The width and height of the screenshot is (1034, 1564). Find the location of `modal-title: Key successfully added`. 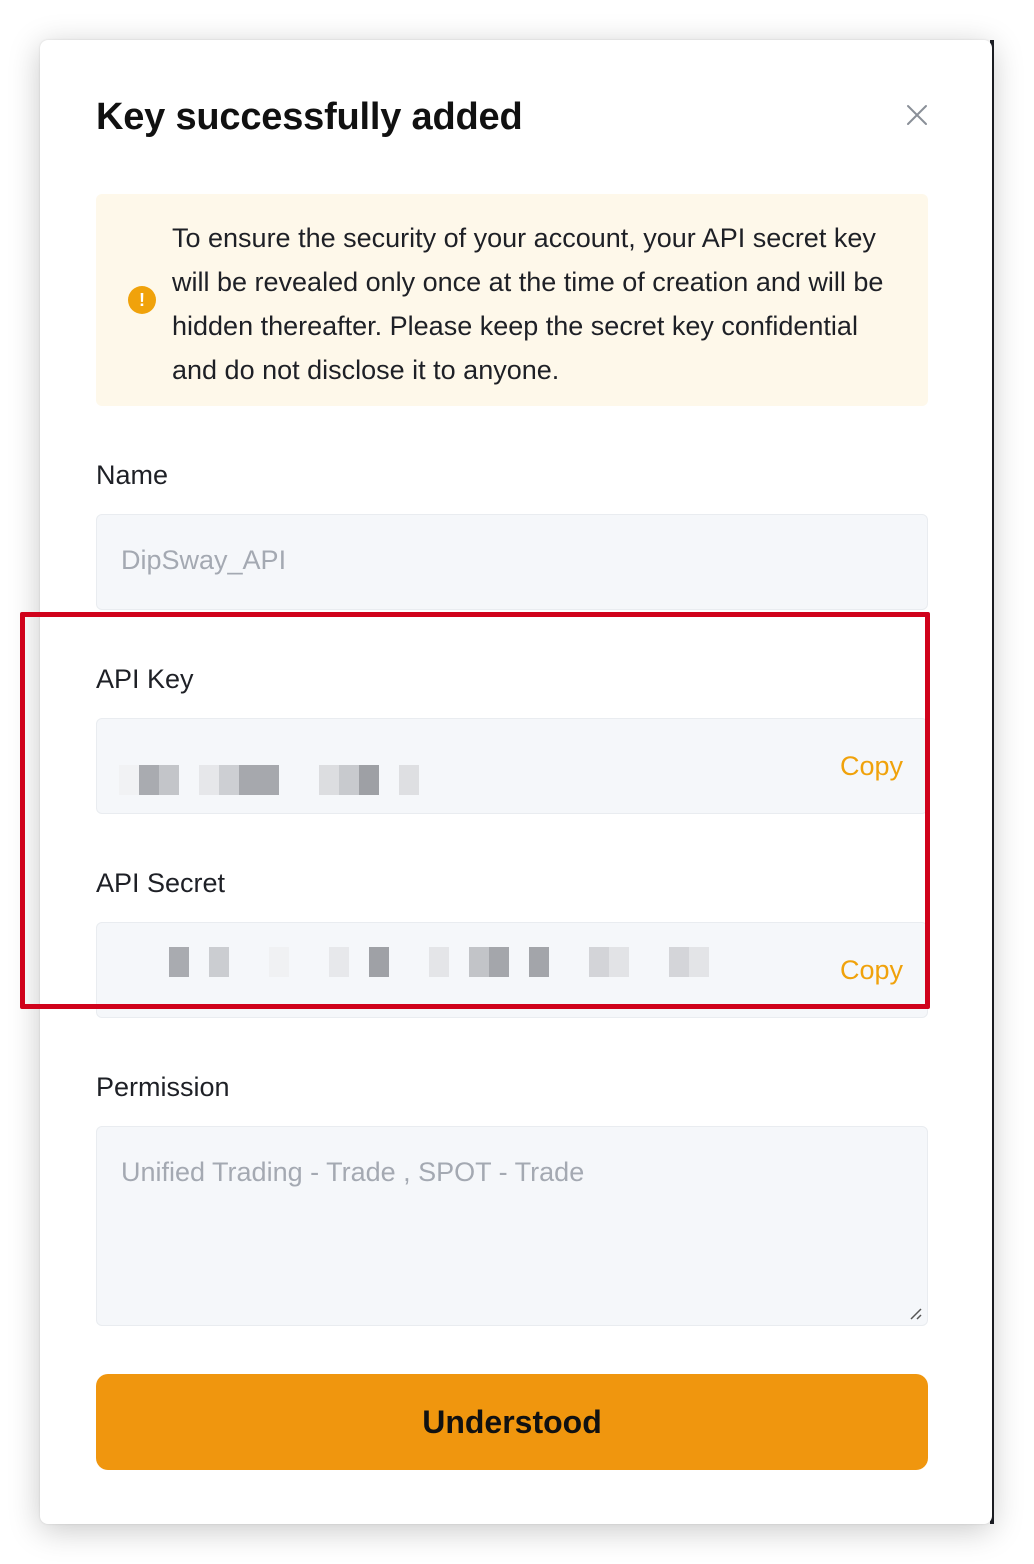

modal-title: Key successfully added is located at coordinates (309, 117).